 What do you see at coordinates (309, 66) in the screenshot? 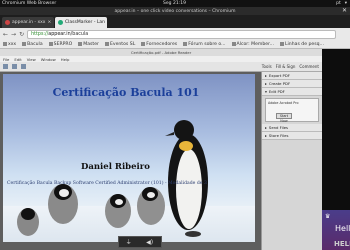
I see `reader-comment-button: Comment` at bounding box center [309, 66].